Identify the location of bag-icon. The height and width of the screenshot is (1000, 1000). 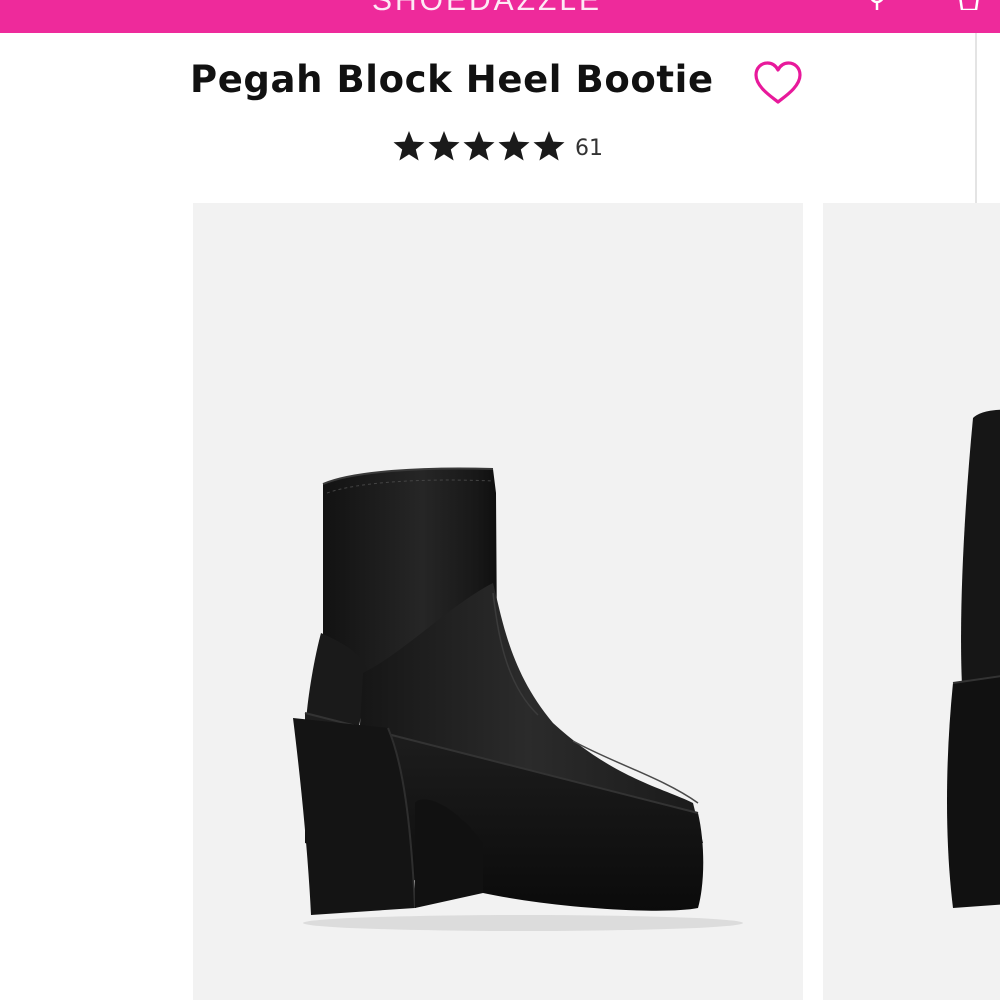
(969, 5).